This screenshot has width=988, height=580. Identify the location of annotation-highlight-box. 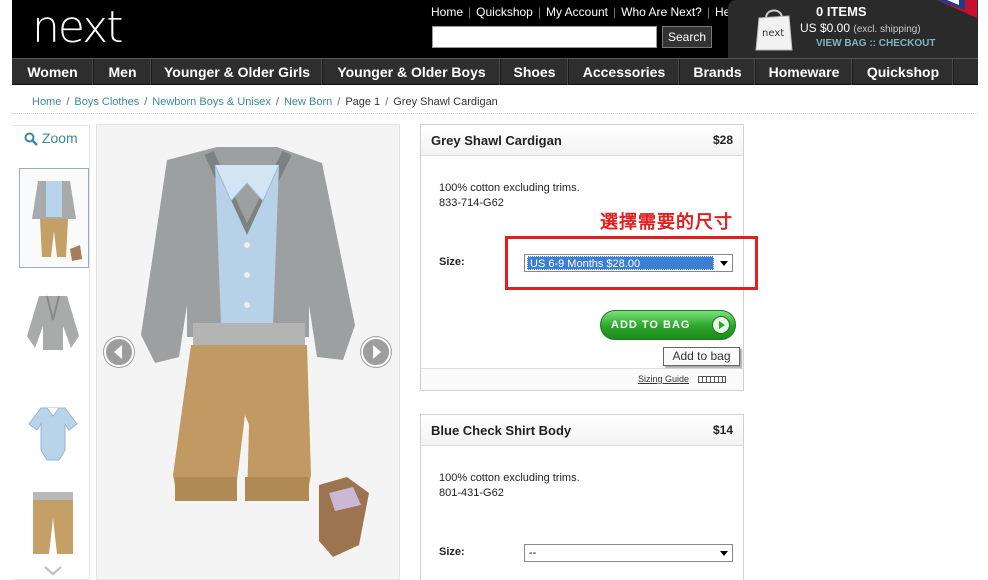
(631, 263).